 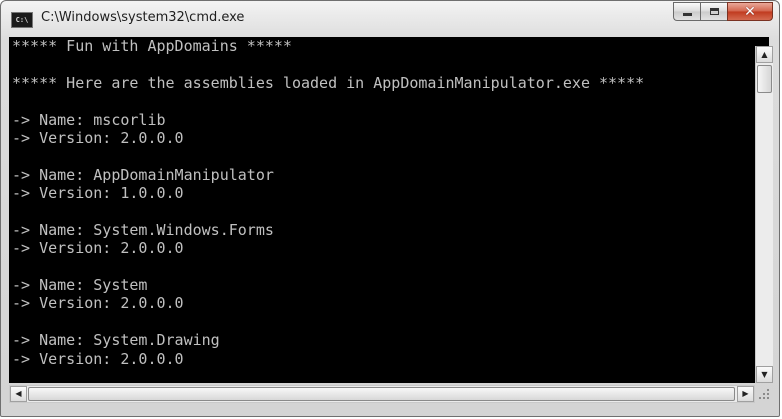 I want to click on maximize-icon, so click(x=714, y=11).